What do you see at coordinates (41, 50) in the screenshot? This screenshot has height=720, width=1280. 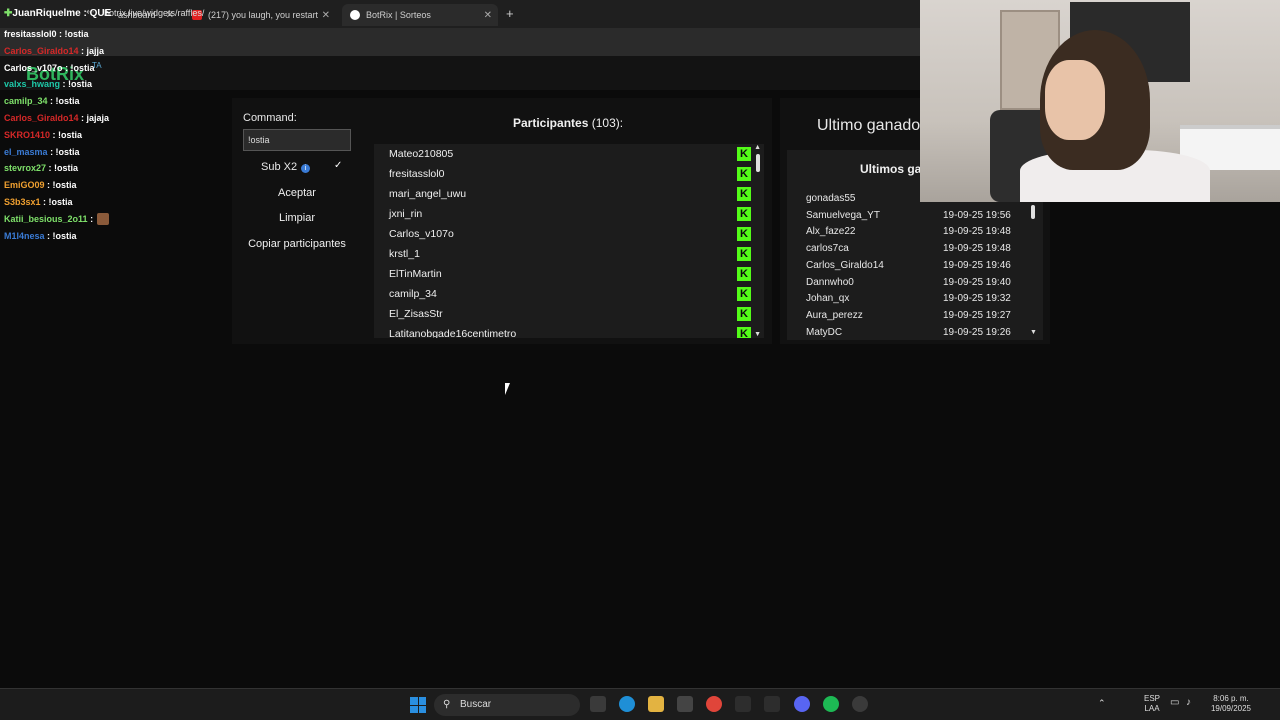 I see `chat-username: Carlos_Giraldo14` at bounding box center [41, 50].